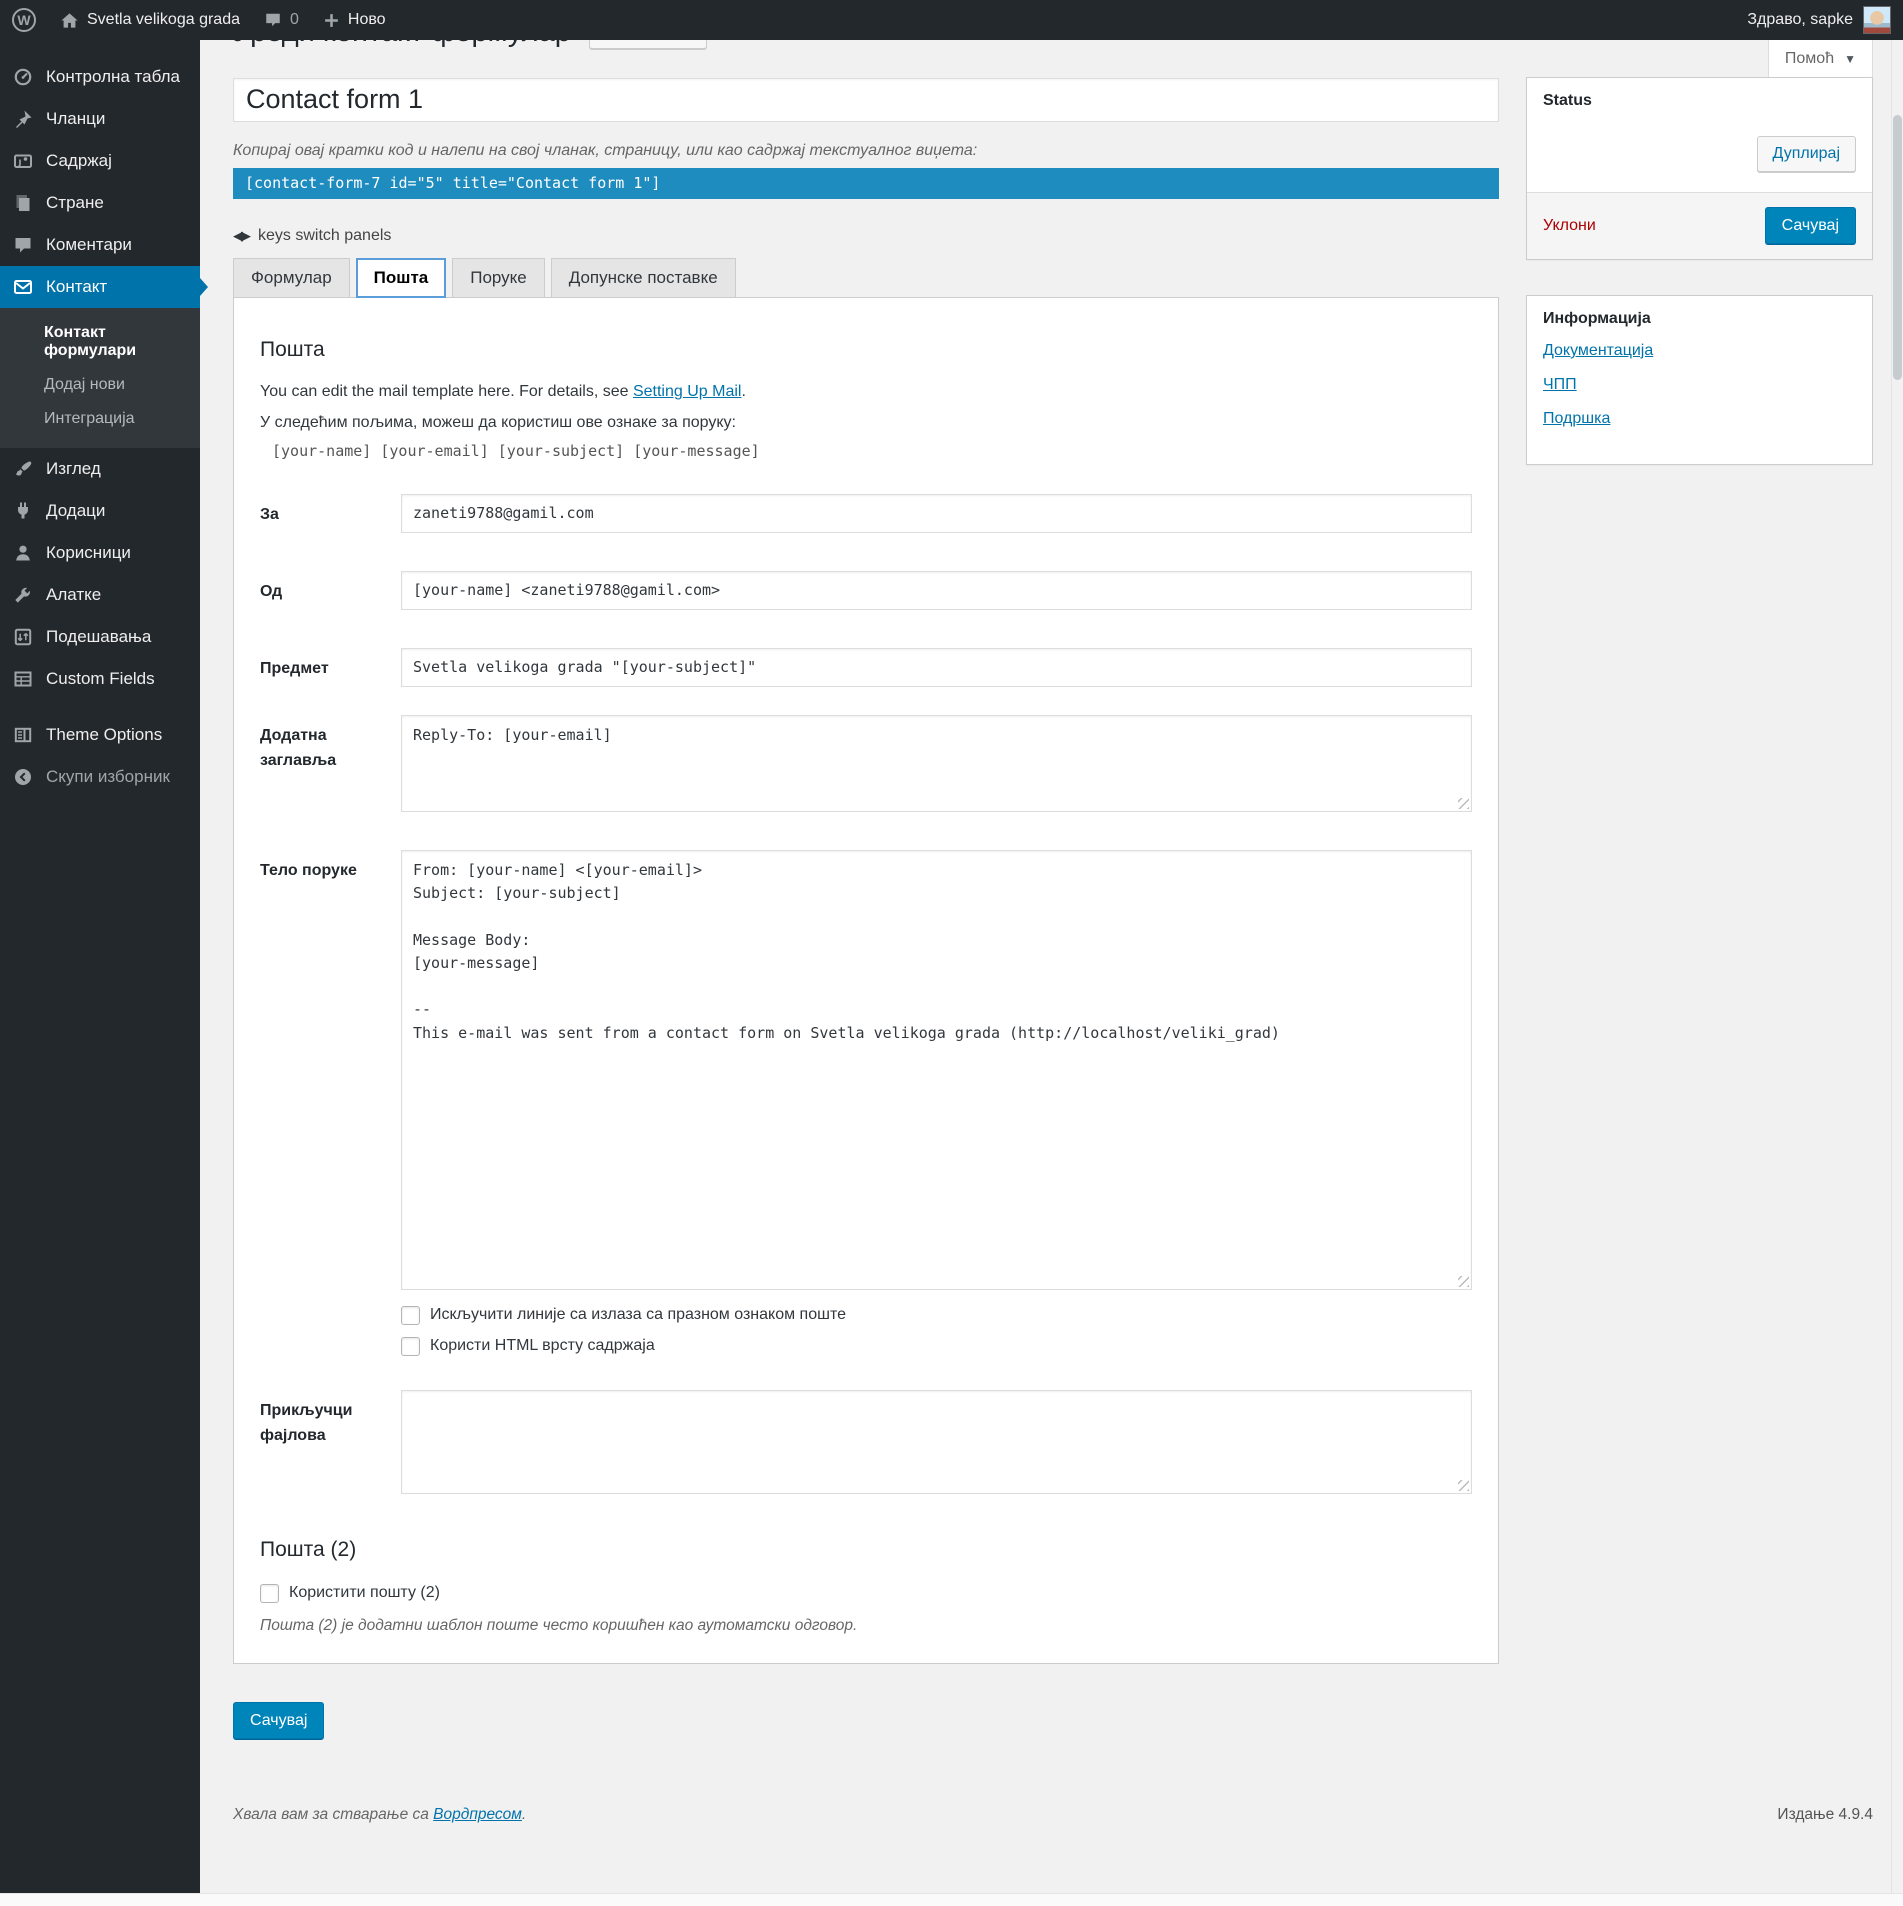 Image resolution: width=1903 pixels, height=1906 pixels. What do you see at coordinates (100, 203) in the screenshot?
I see `sidebar-item-pages: Стране` at bounding box center [100, 203].